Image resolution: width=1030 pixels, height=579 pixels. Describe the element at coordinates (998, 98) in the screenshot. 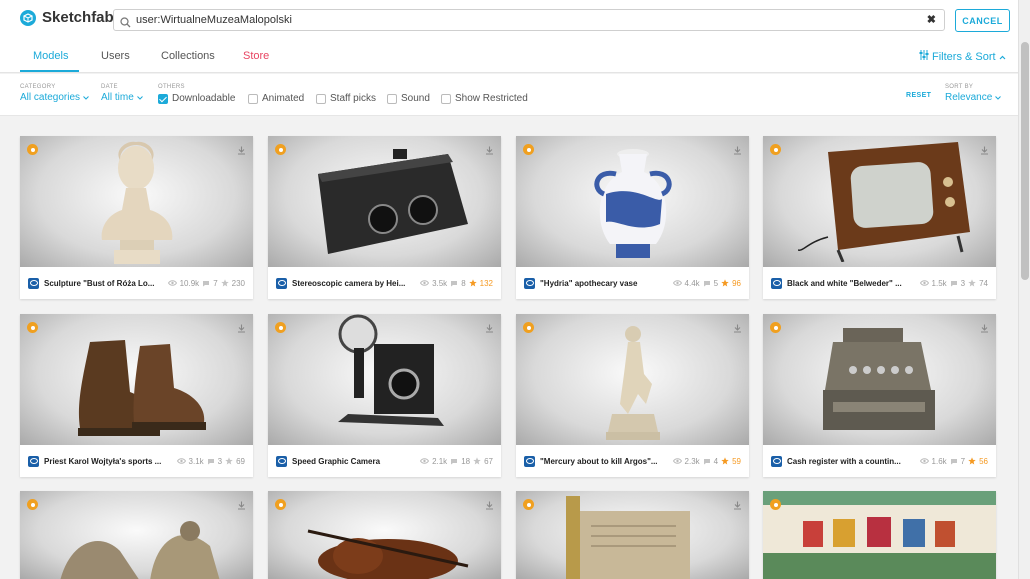

I see `chevron-down-icon` at that location.